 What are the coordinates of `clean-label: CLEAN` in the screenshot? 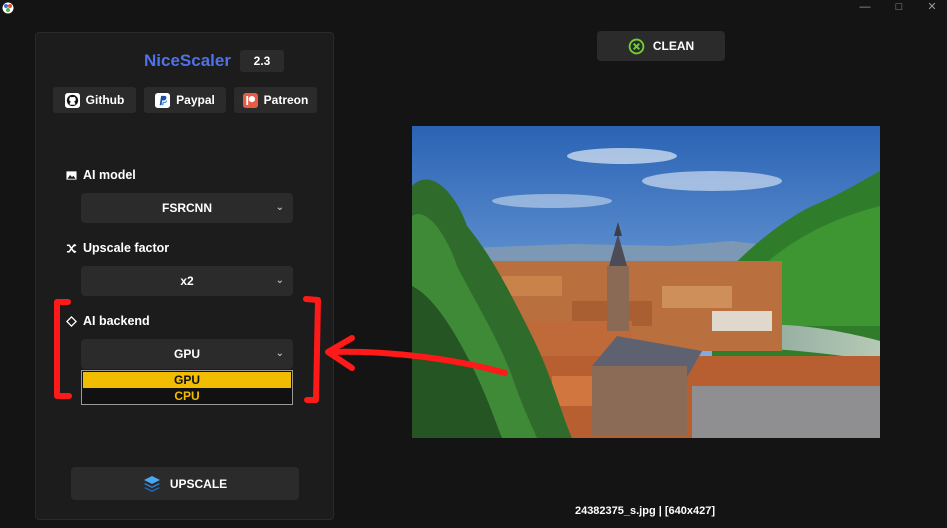 It's located at (673, 46).